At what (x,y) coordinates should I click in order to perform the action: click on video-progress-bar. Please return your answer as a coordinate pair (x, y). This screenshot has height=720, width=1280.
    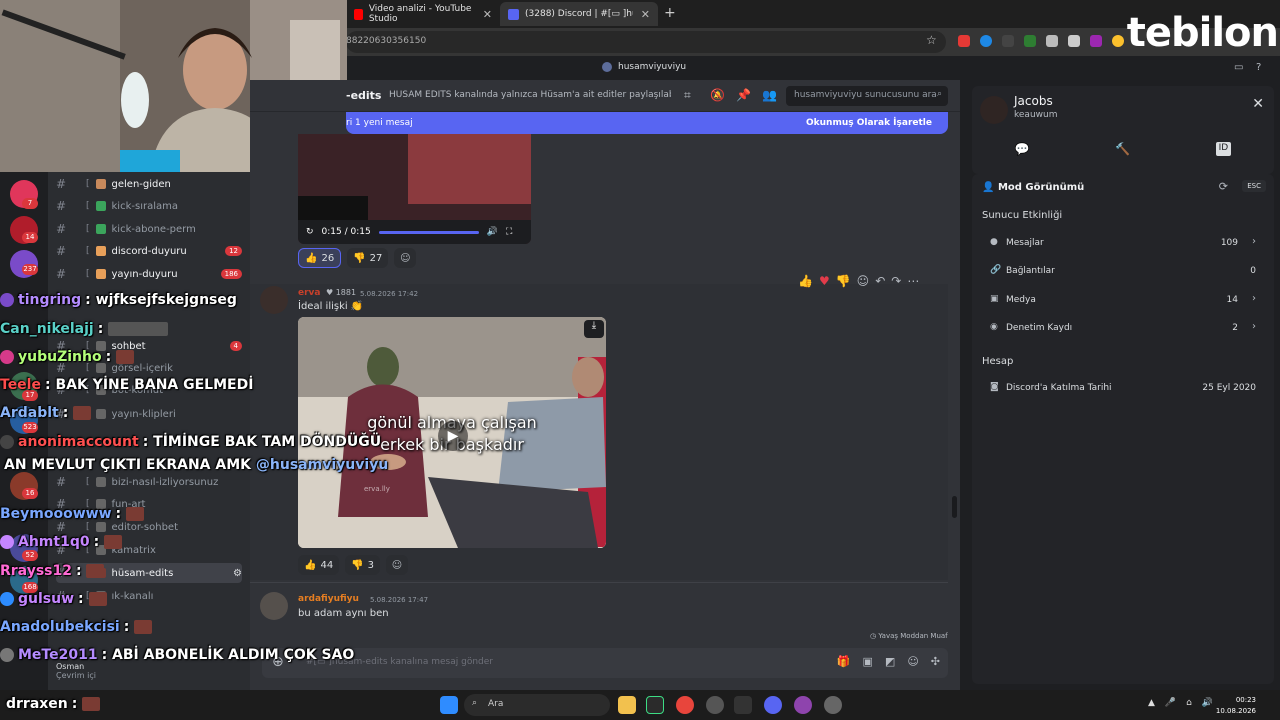
    Looking at the image, I should click on (428, 232).